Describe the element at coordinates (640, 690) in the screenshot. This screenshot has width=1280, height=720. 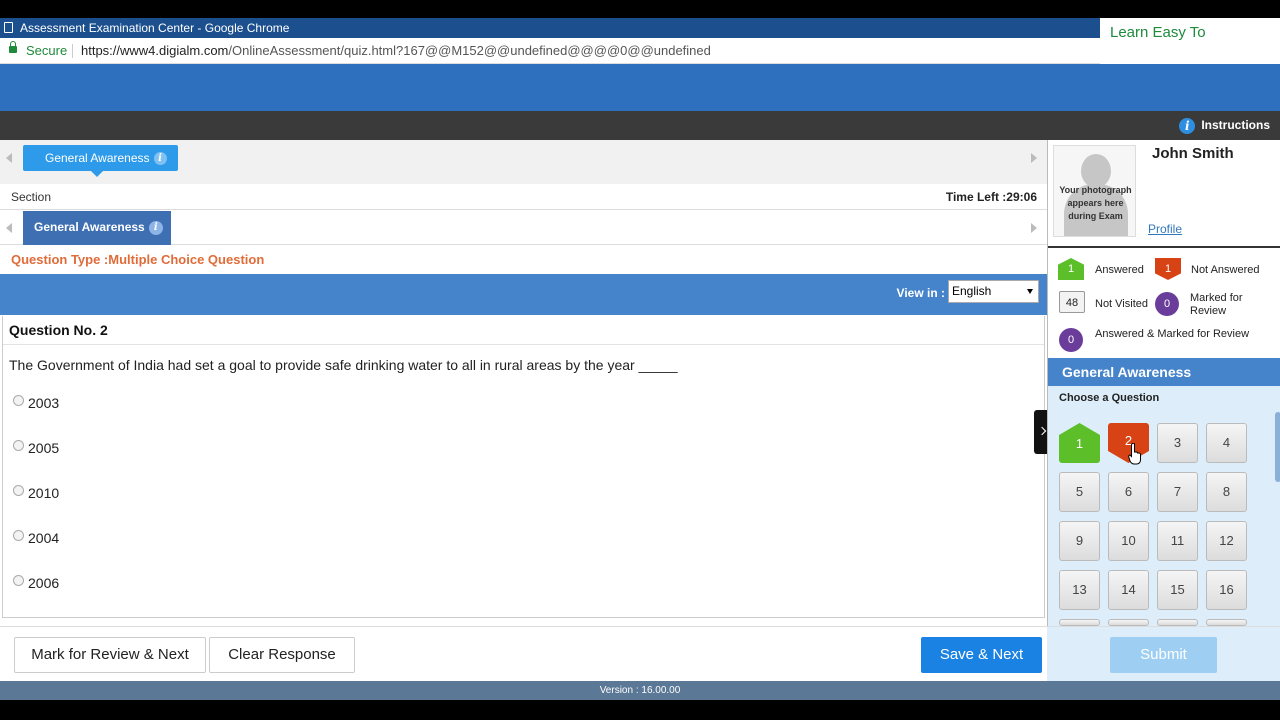
I see `version-footer: Version : 16.00.00` at that location.